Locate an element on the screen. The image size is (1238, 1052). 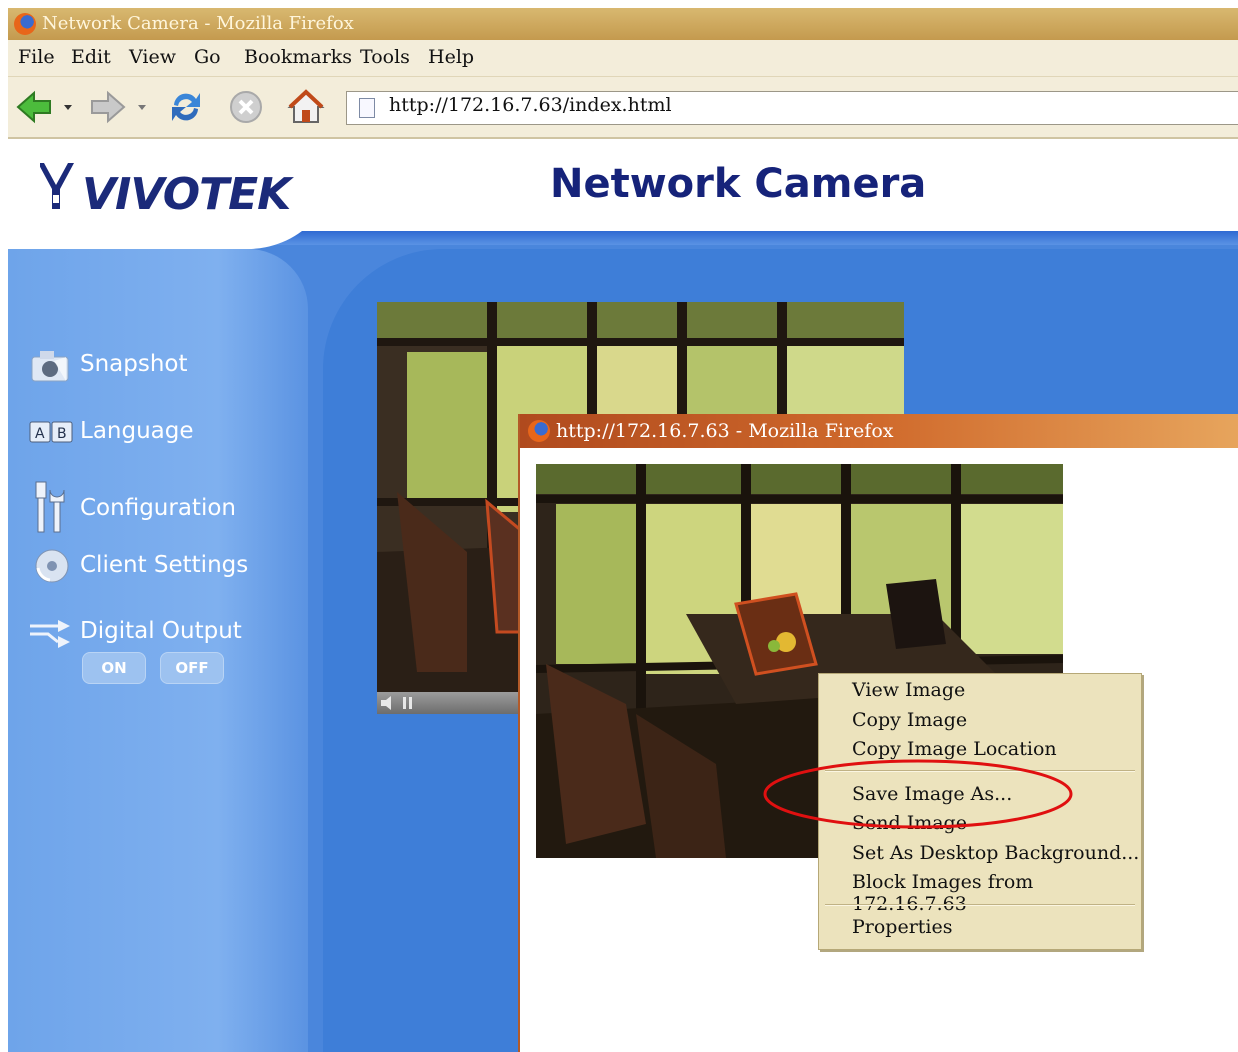
home-icon is located at coordinates (306, 107).